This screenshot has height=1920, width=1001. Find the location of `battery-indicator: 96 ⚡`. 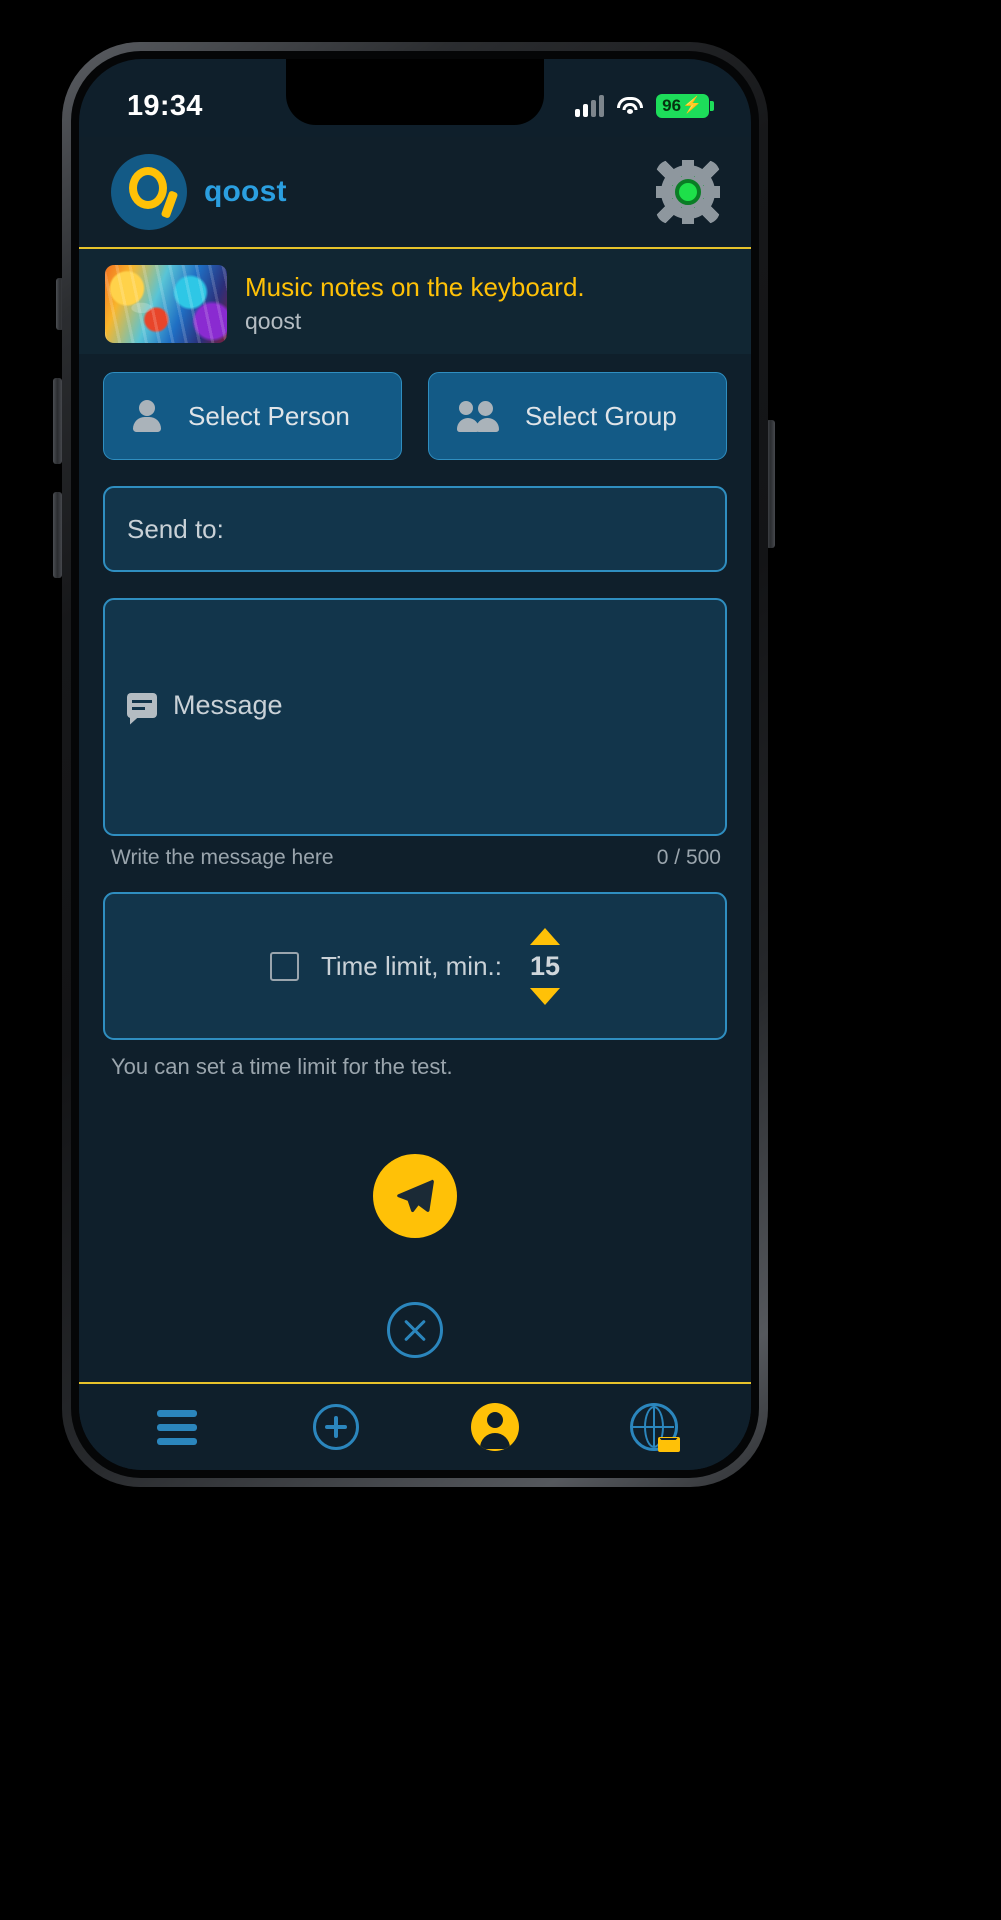

battery-indicator: 96 ⚡ is located at coordinates (685, 106).